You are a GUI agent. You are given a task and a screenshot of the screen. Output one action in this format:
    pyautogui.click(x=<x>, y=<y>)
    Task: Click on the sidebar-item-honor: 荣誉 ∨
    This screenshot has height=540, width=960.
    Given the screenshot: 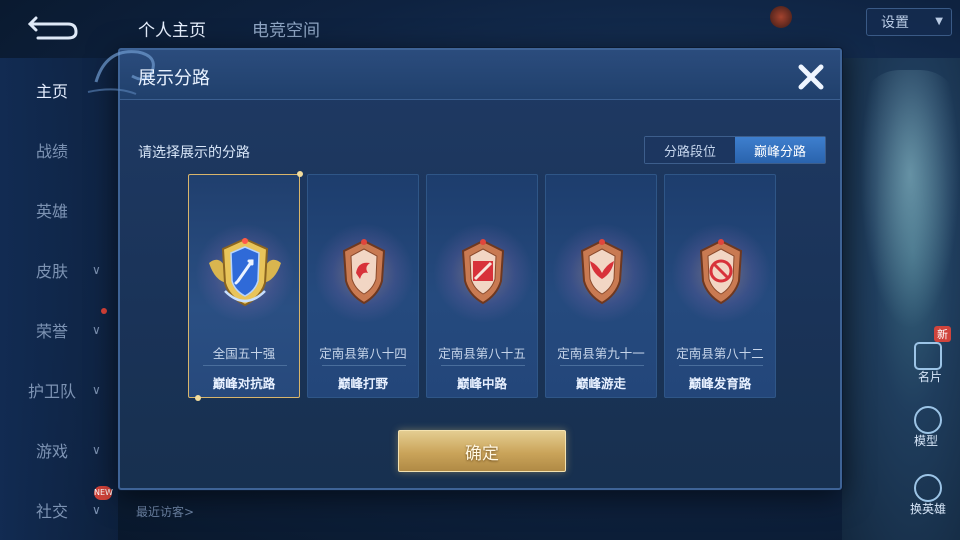 What is the action you would take?
    pyautogui.click(x=59, y=330)
    